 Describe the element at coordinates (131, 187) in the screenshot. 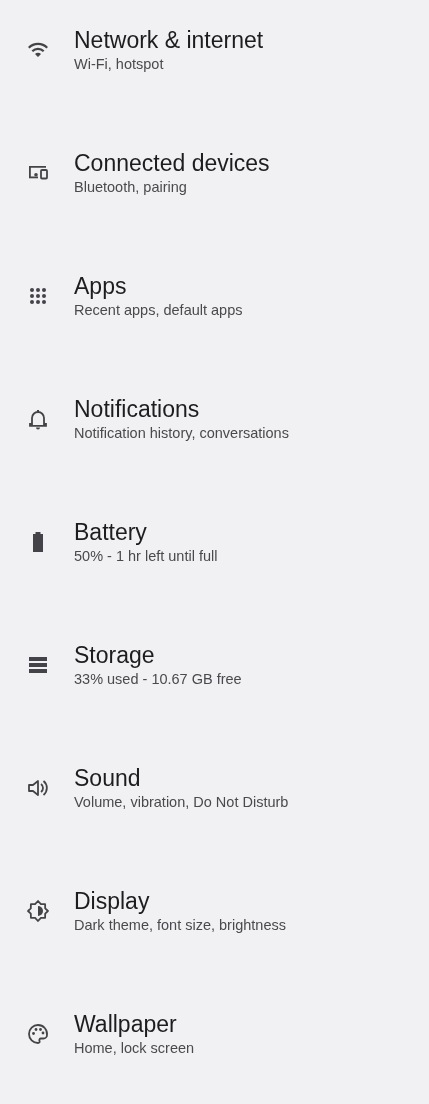

I see `item-subtitle: Bluetooth, pairing` at that location.